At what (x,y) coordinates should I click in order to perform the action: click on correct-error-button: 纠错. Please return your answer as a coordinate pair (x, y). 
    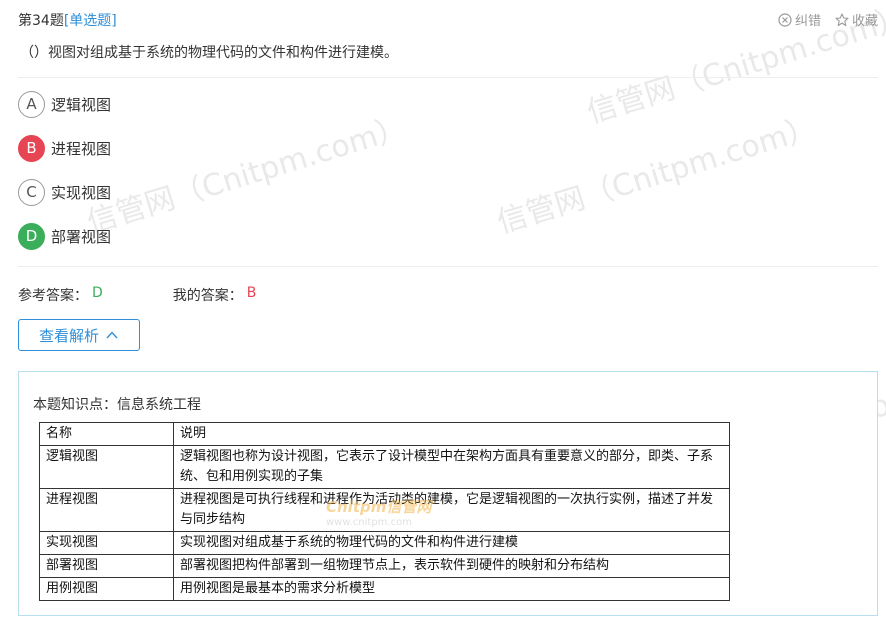
    Looking at the image, I should click on (799, 19).